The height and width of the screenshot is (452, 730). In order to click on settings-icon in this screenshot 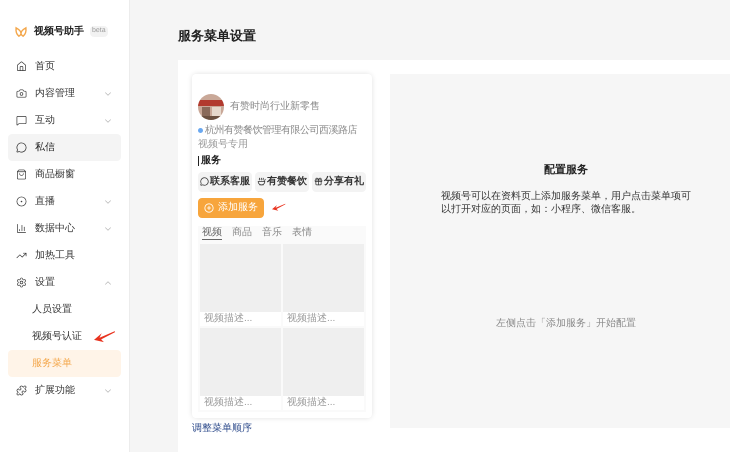, I will do `click(21, 282)`.